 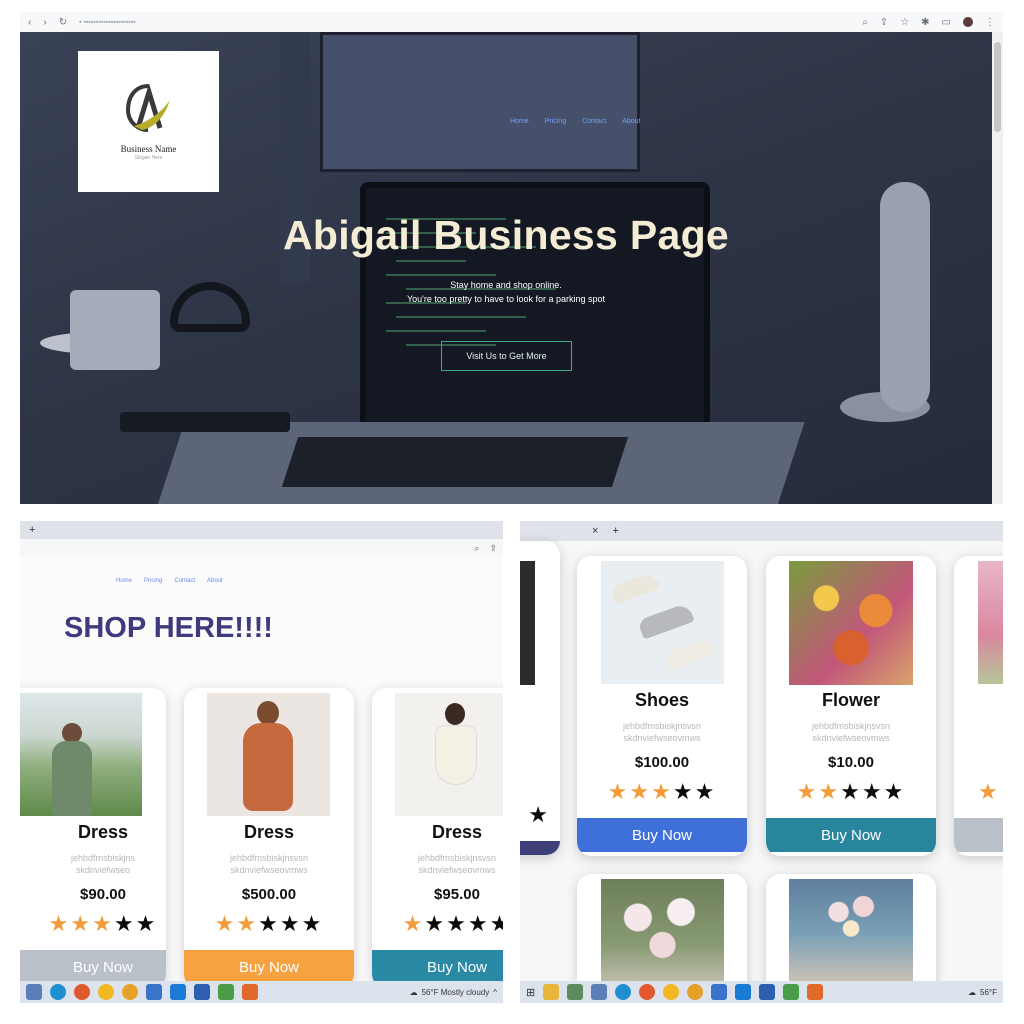 What do you see at coordinates (851, 762) in the screenshot?
I see `product-price: $10.00` at bounding box center [851, 762].